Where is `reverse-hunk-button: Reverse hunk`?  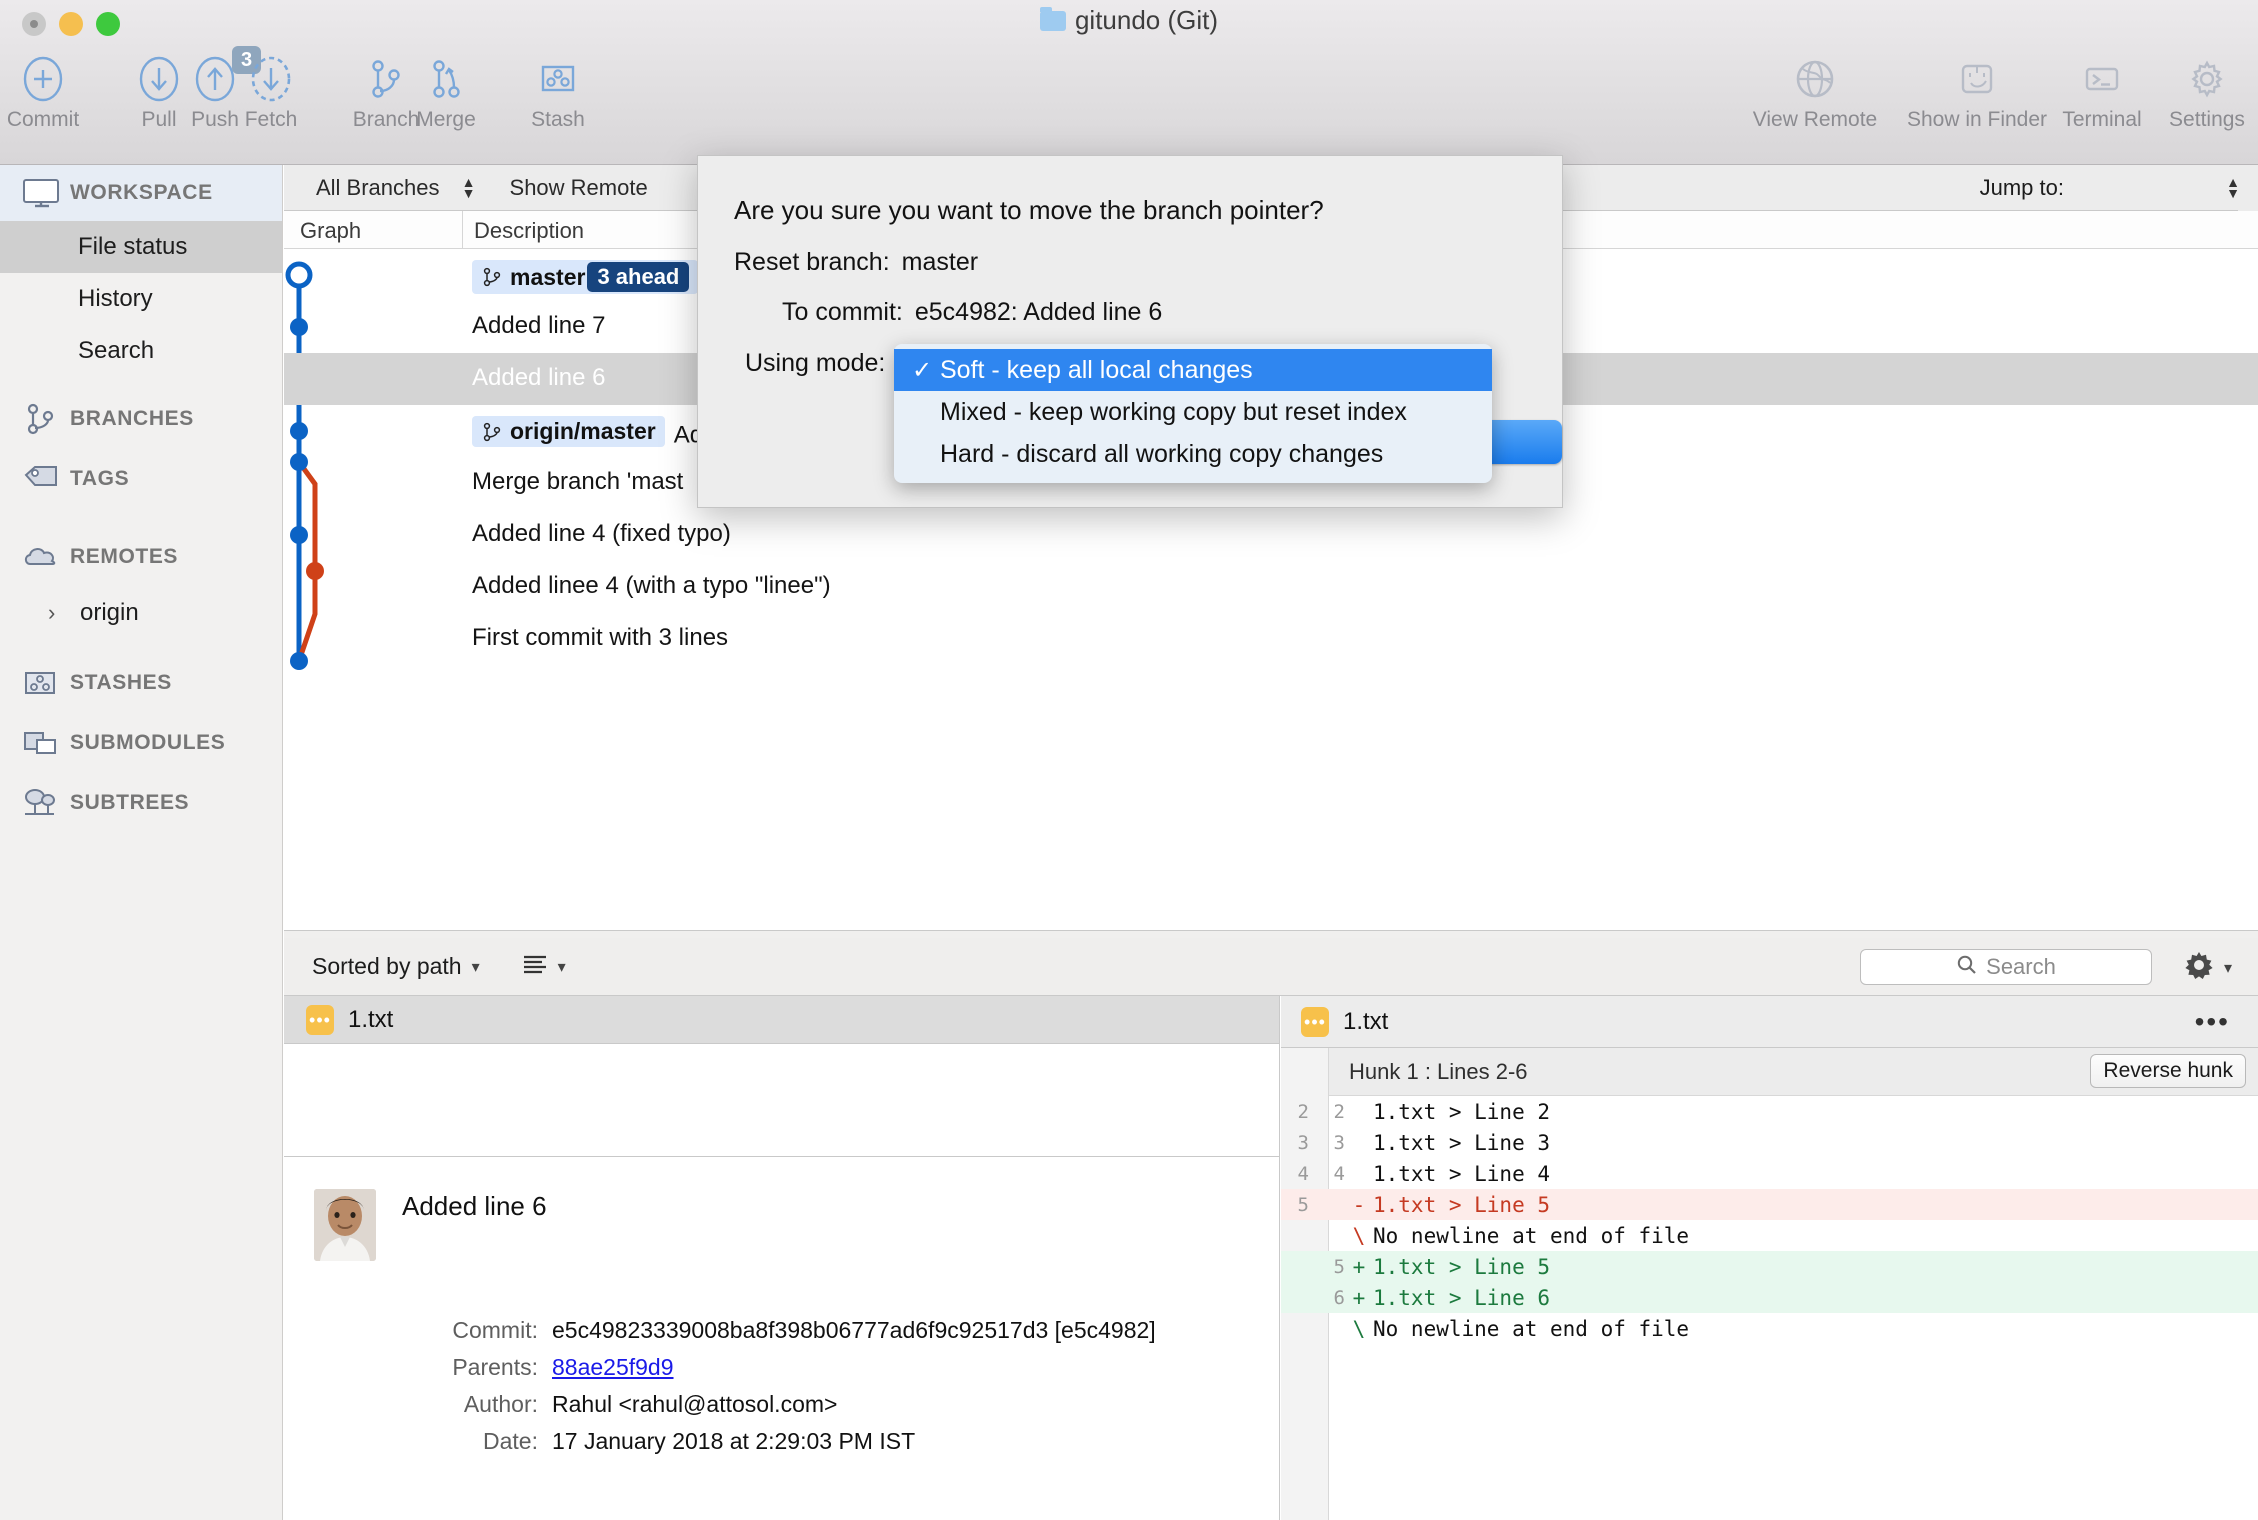 reverse-hunk-button: Reverse hunk is located at coordinates (2168, 1071).